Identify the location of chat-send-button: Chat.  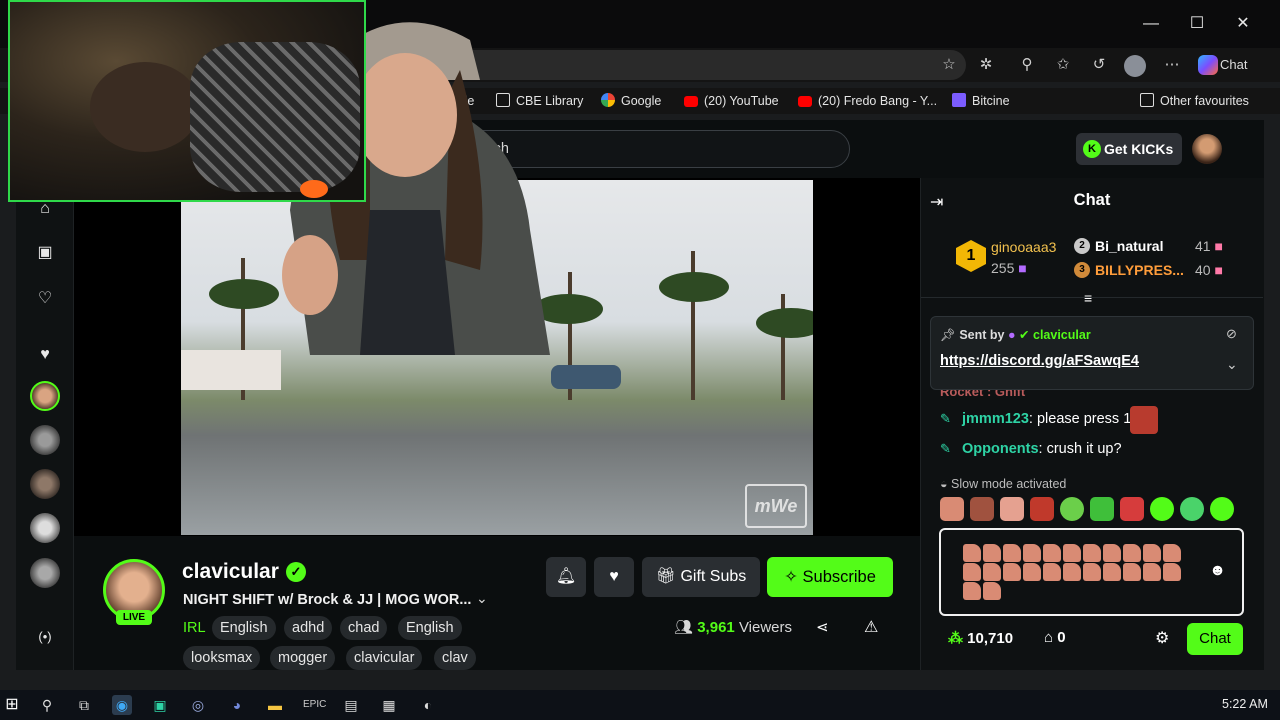
(1215, 639).